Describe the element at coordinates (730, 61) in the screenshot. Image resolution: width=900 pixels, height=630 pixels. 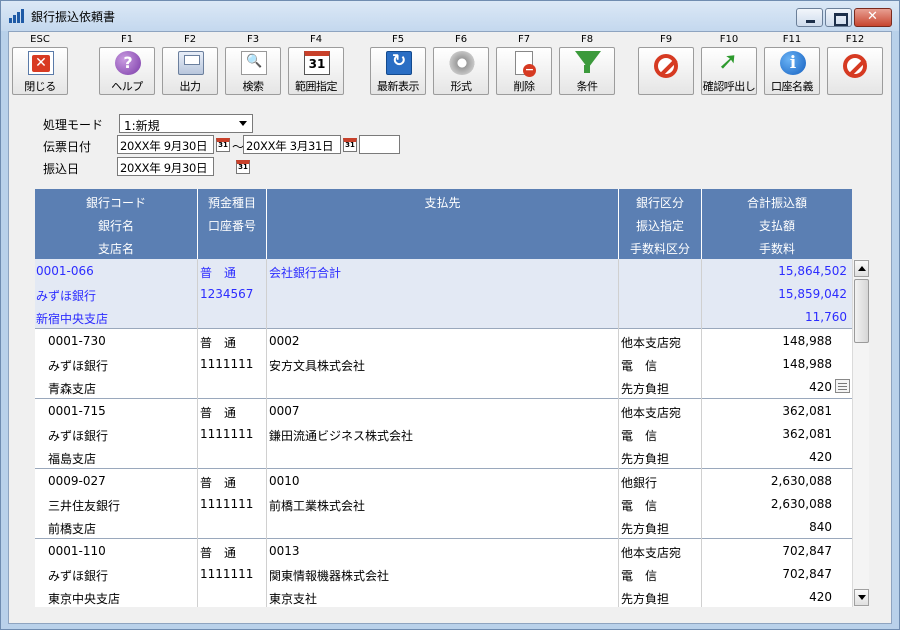
I see `arrow-icon` at that location.